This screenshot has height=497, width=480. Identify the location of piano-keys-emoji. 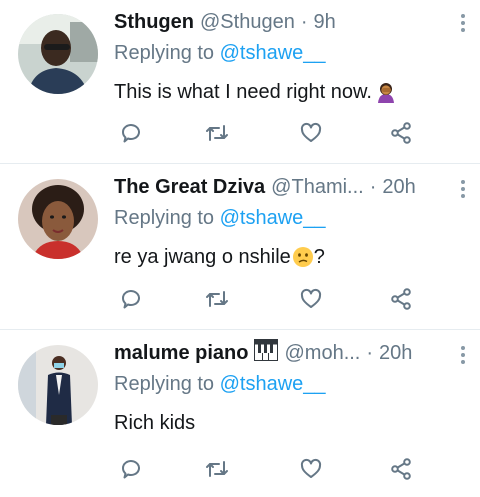
(266, 353).